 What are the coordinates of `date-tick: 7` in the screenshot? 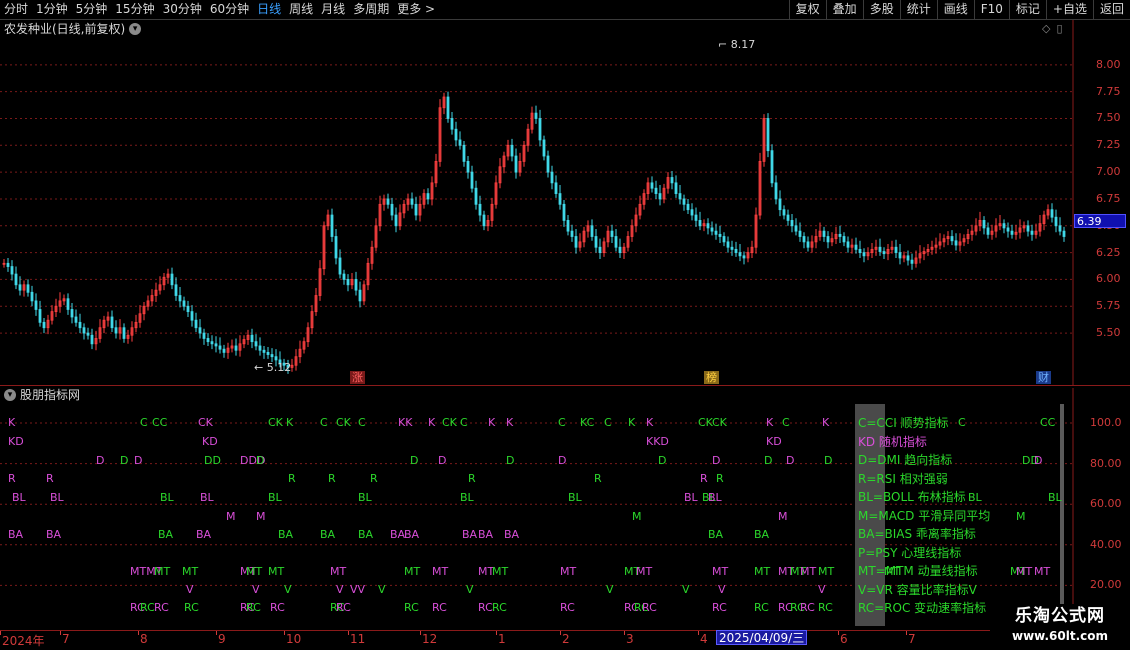 It's located at (912, 639).